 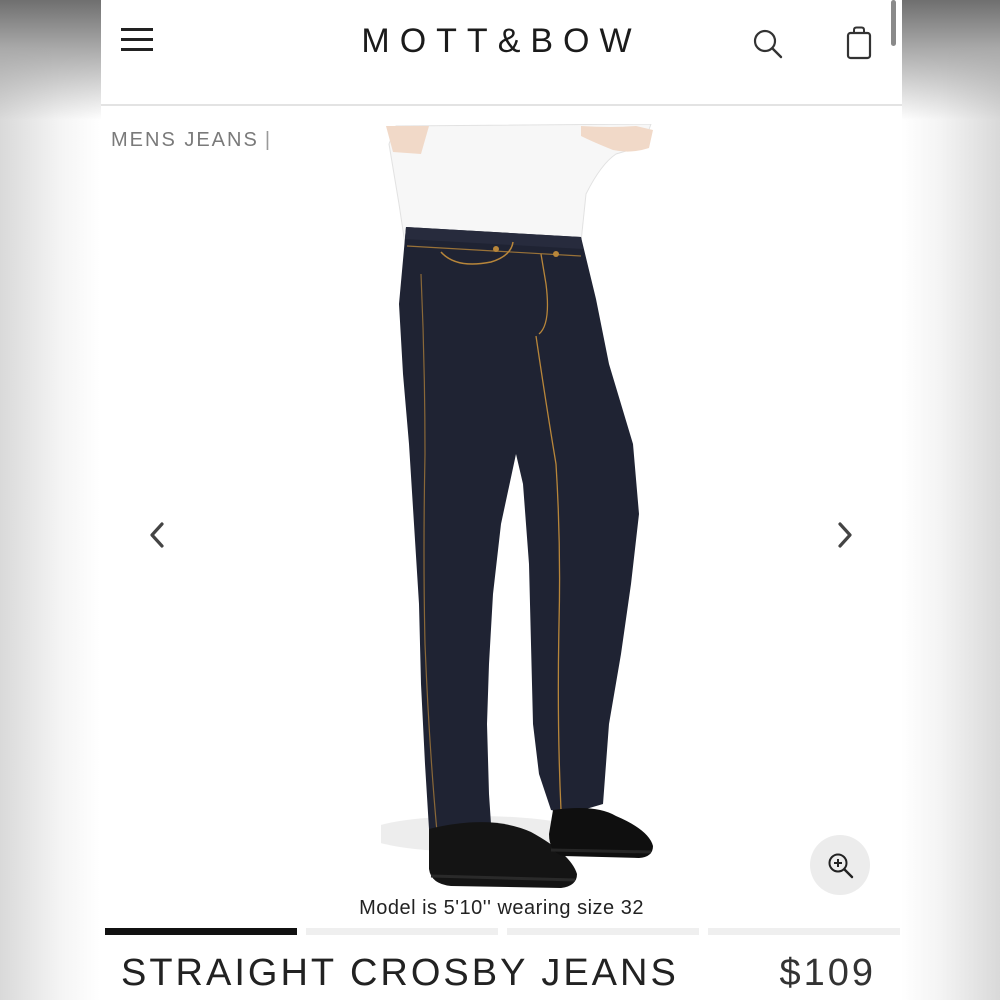 What do you see at coordinates (893, 23) in the screenshot?
I see `scrollbar` at bounding box center [893, 23].